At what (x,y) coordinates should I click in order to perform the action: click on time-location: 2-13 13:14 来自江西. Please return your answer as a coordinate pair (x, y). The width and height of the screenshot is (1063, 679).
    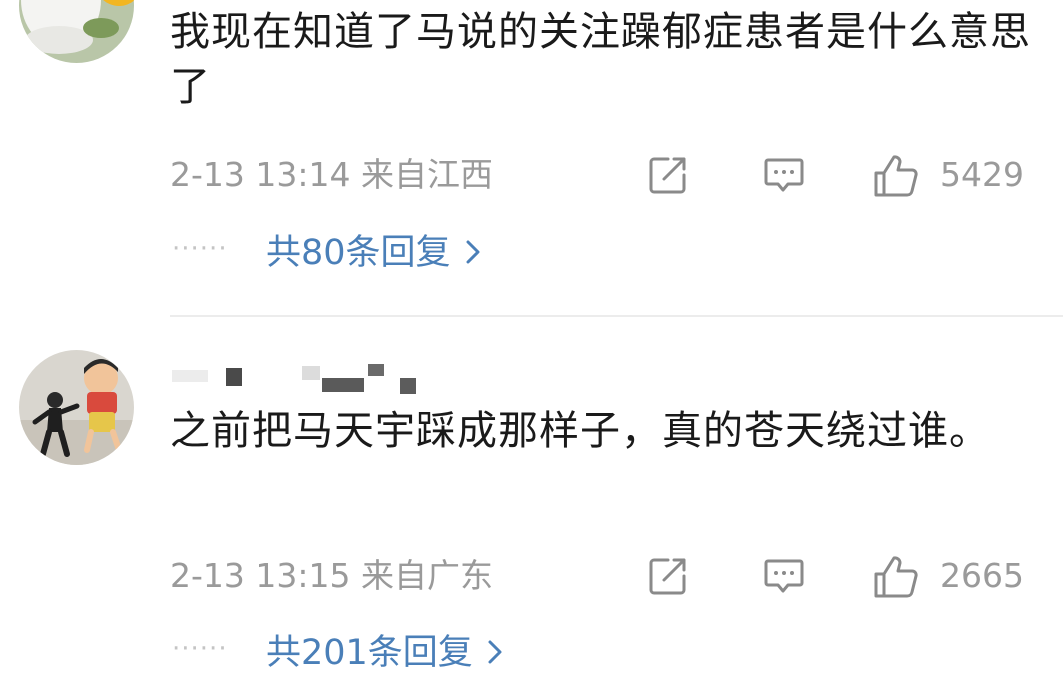
    Looking at the image, I should click on (331, 174).